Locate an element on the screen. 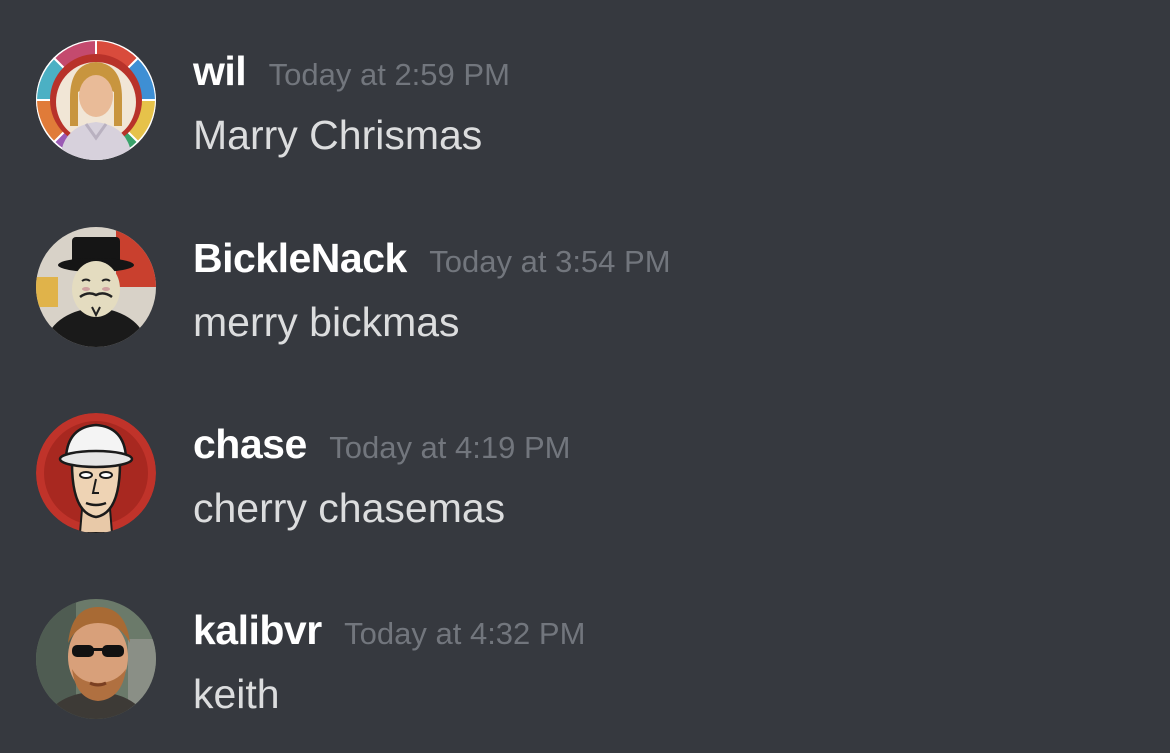 The height and width of the screenshot is (753, 1170). message-content: merry bickmas is located at coordinates (326, 322).